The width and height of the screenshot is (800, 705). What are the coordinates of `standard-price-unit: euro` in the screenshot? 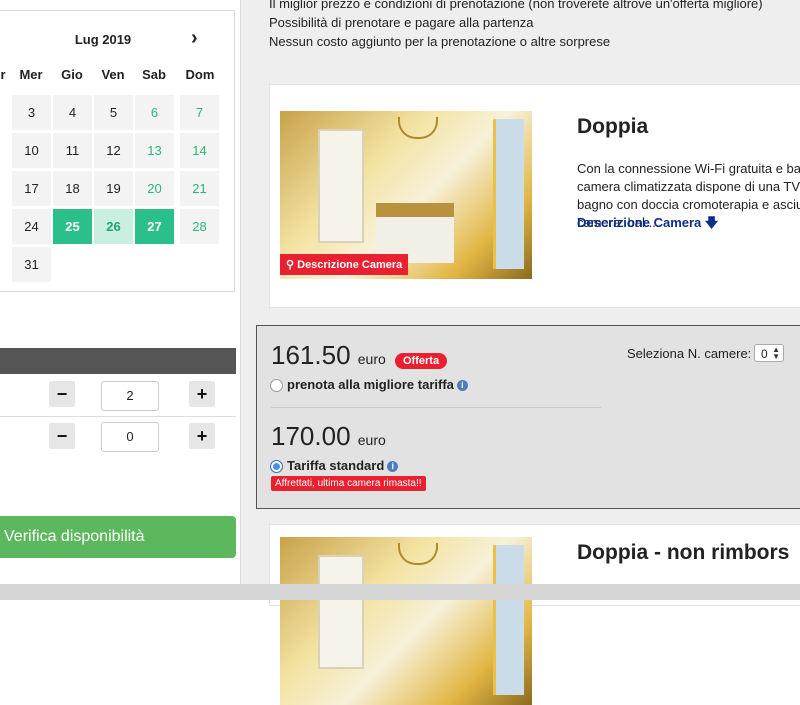 It's located at (371, 440).